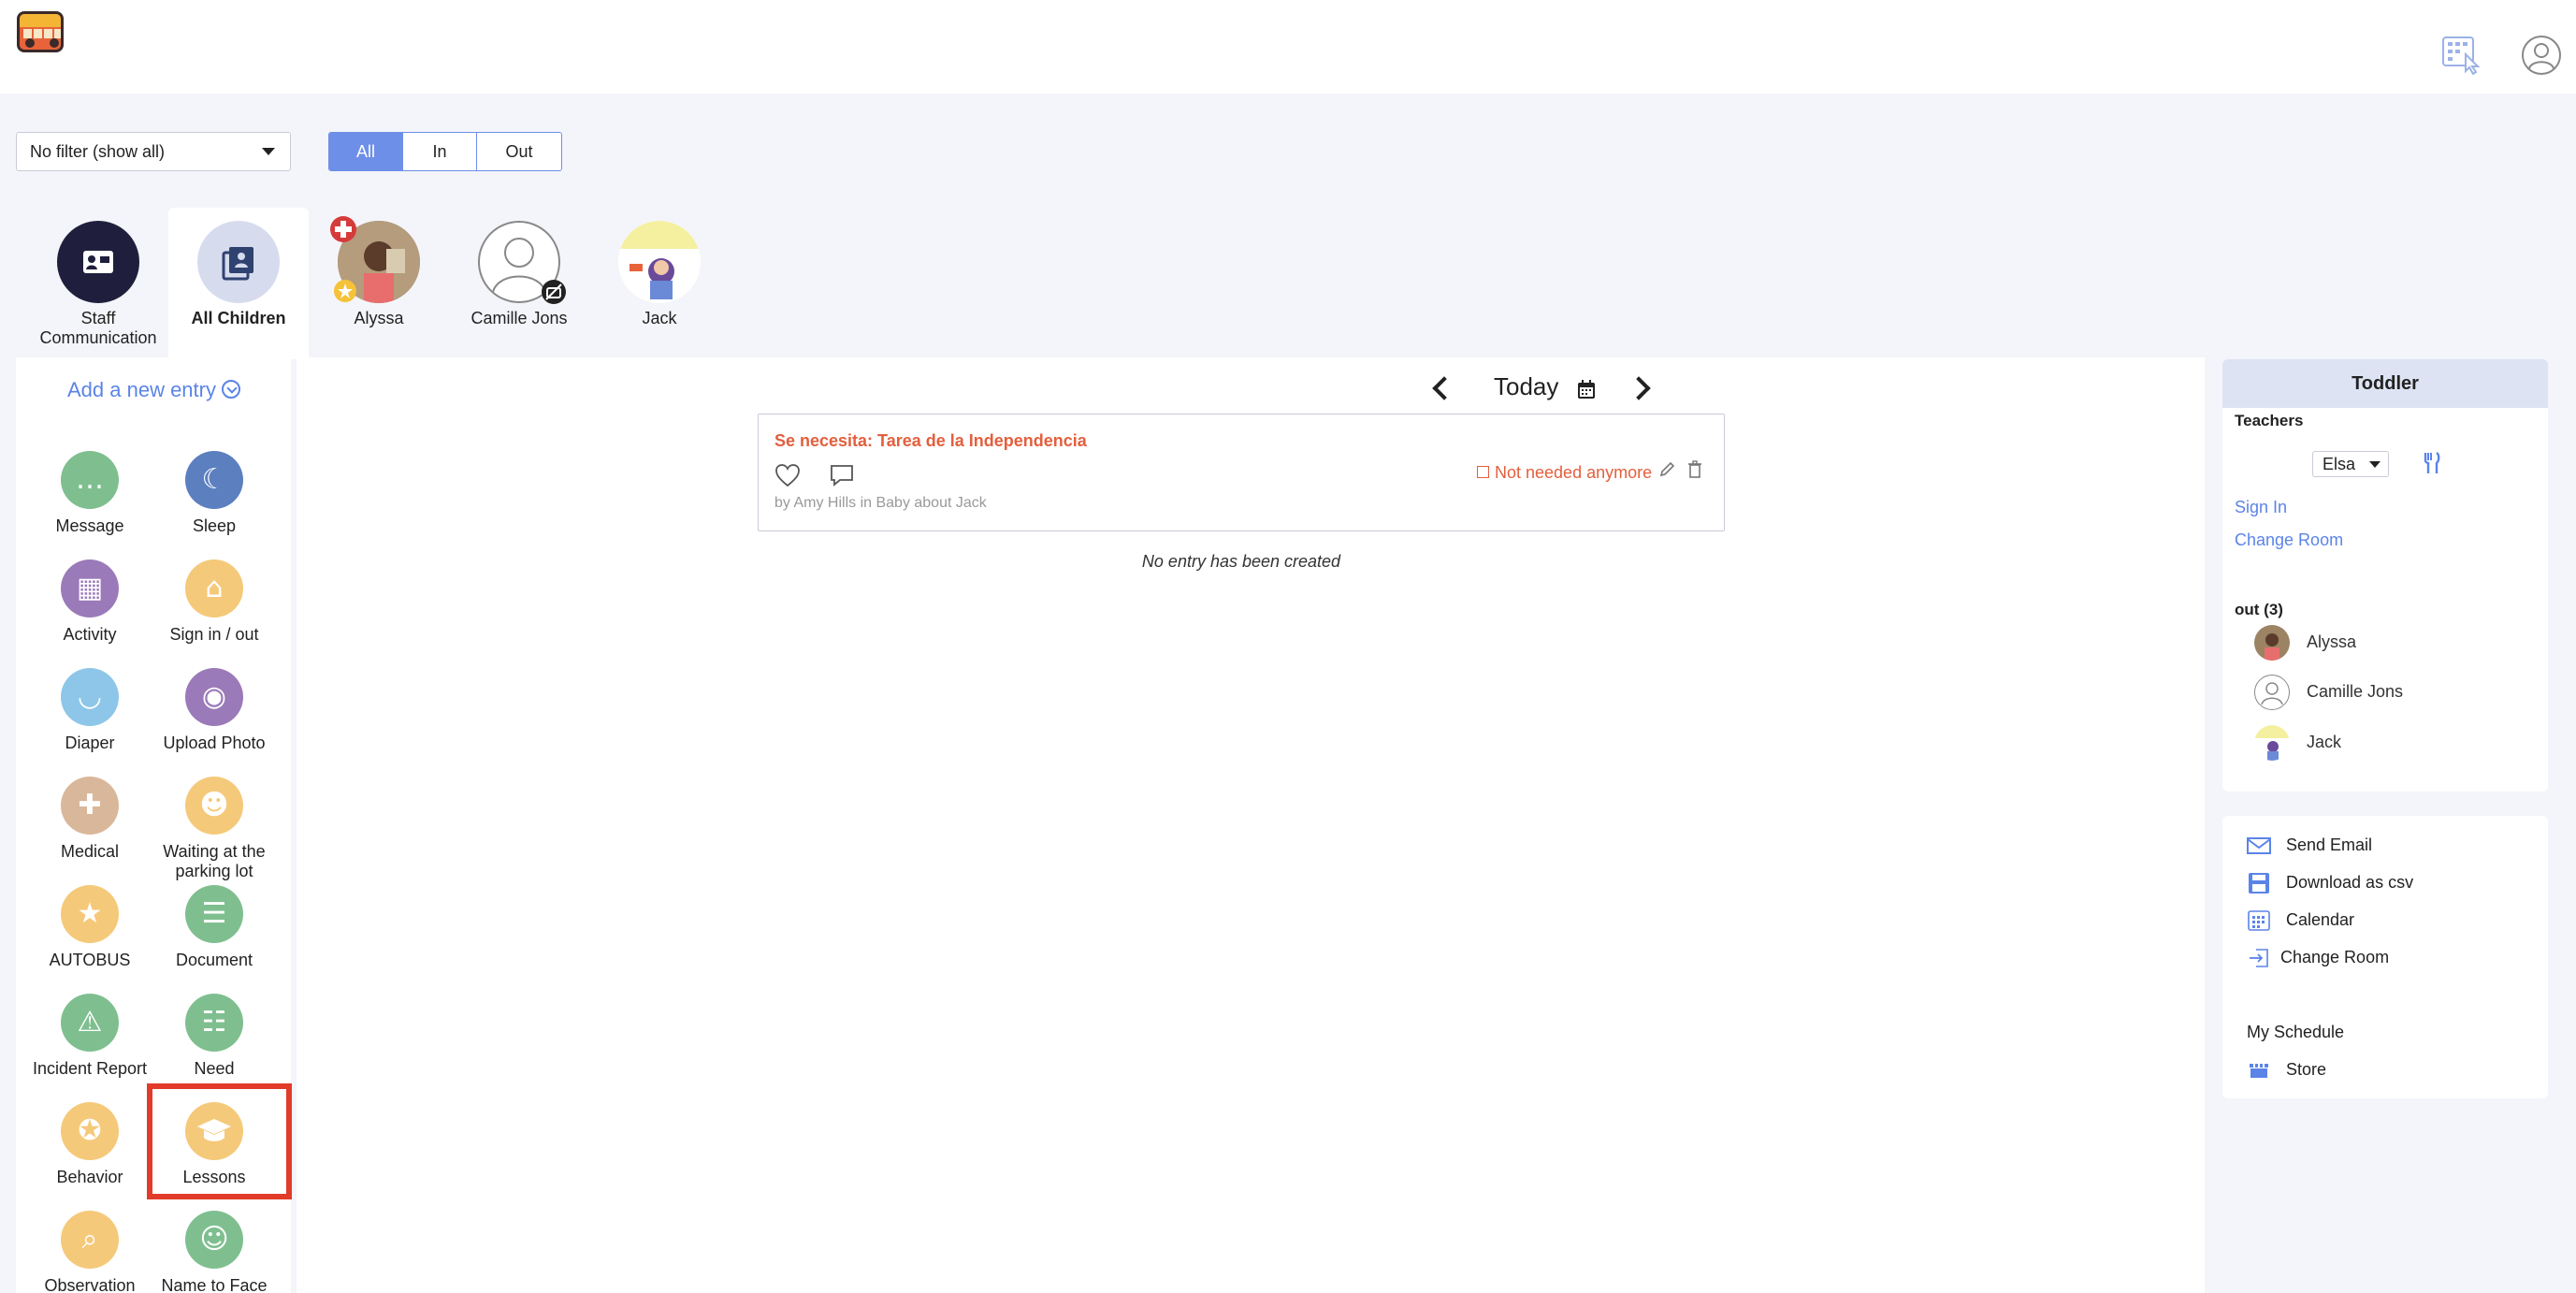 The image size is (2576, 1293). Describe the element at coordinates (1483, 472) in the screenshot. I see `checkbox-icon` at that location.